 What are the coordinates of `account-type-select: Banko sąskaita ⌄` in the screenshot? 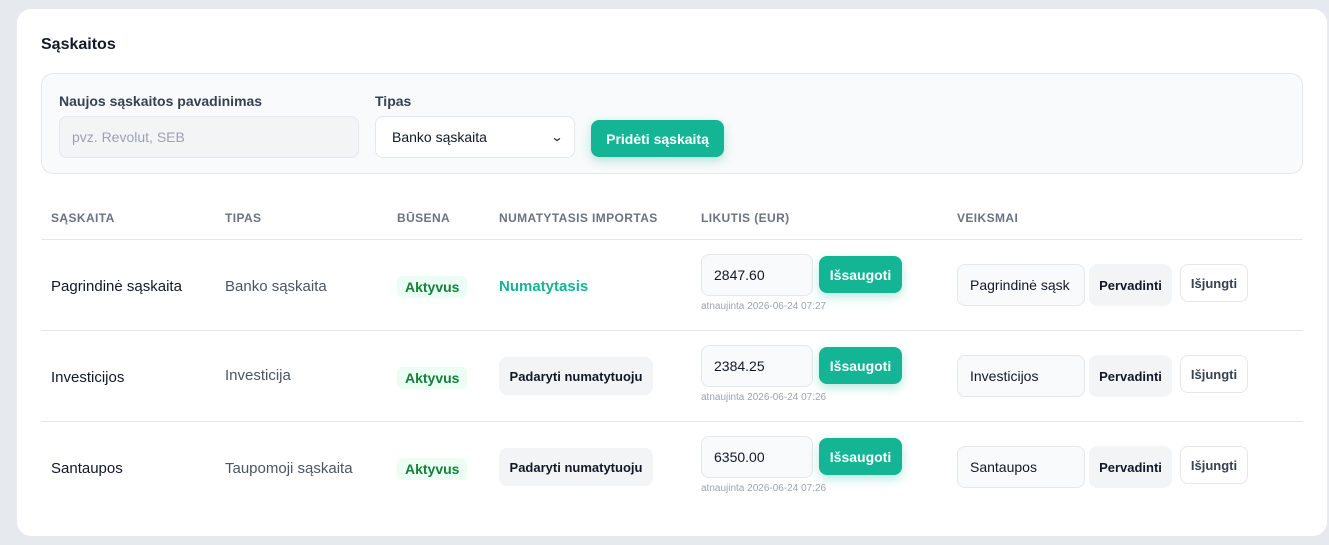 It's located at (475, 137).